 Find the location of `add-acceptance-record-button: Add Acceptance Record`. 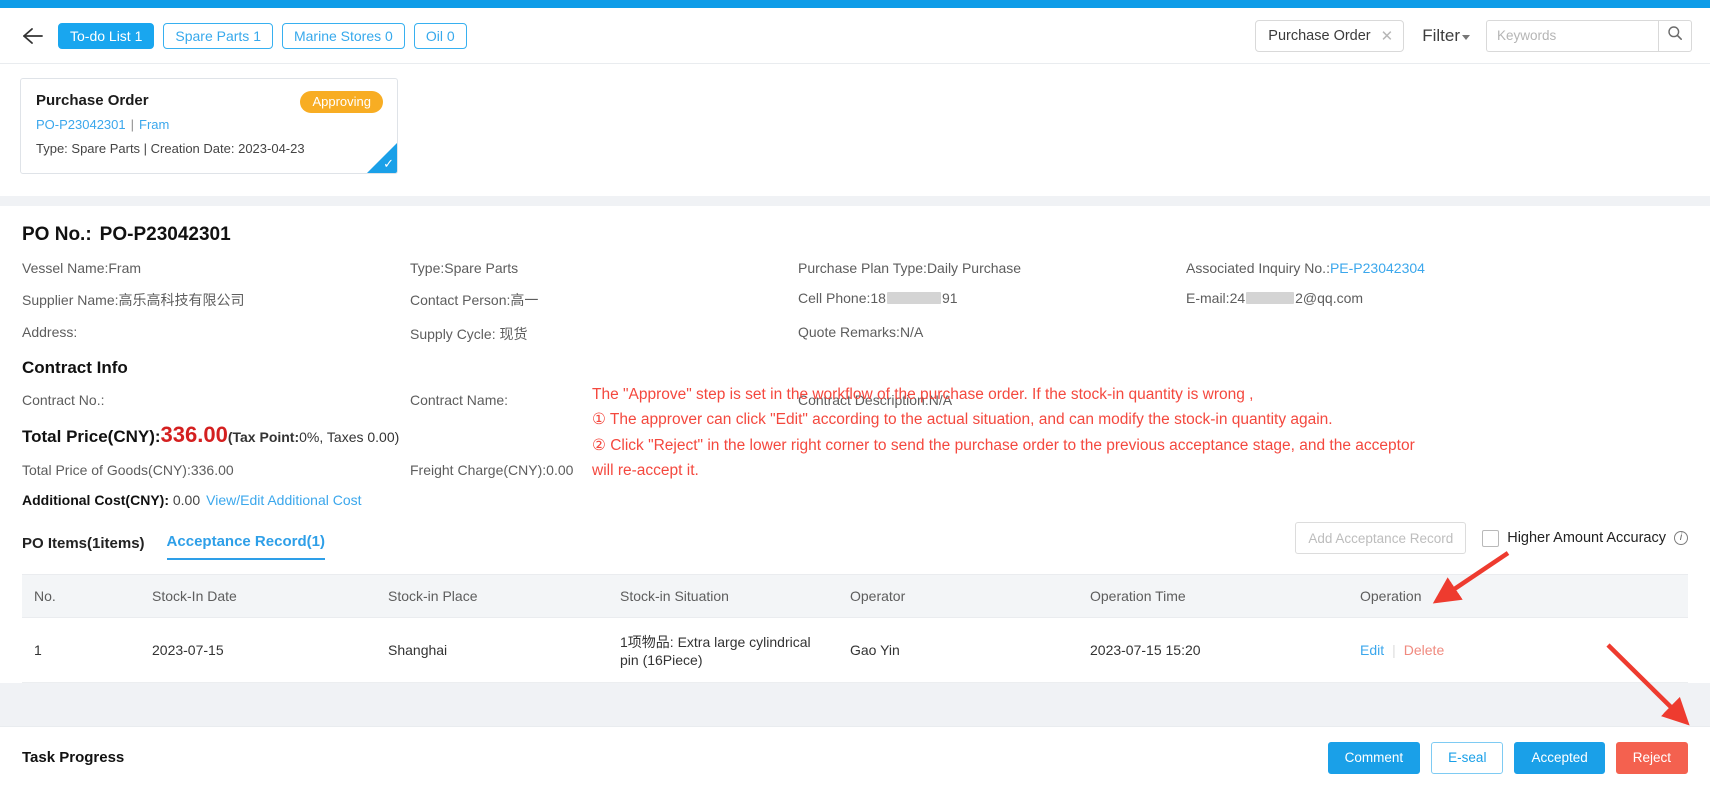

add-acceptance-record-button: Add Acceptance Record is located at coordinates (1381, 538).